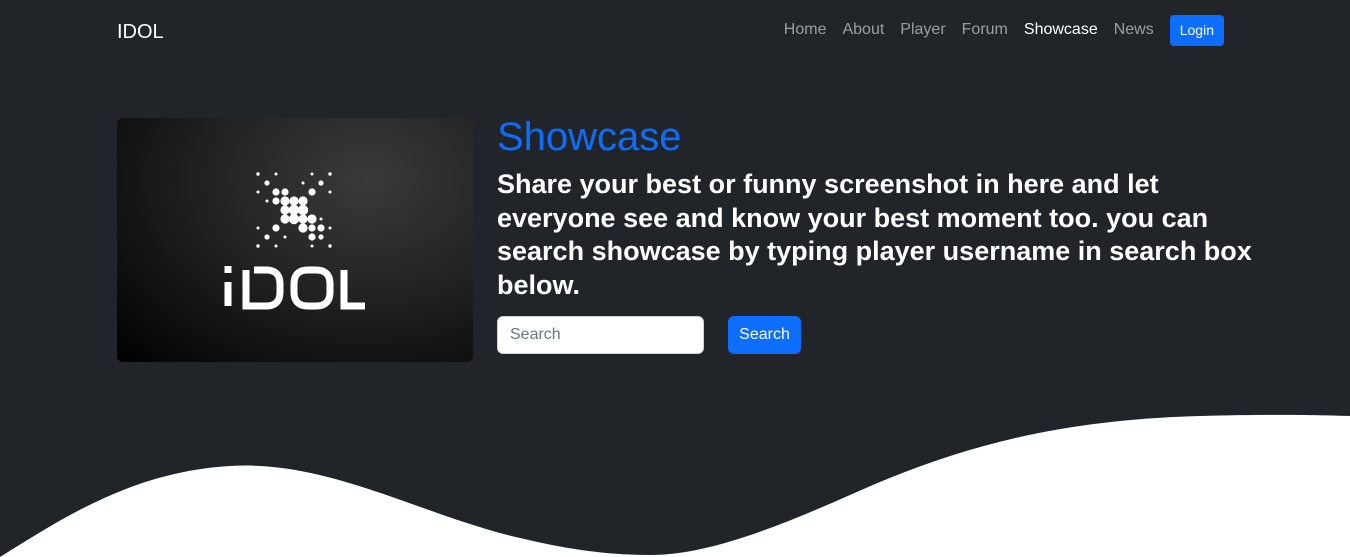 The height and width of the screenshot is (557, 1350). What do you see at coordinates (600, 335) in the screenshot?
I see `search-input` at bounding box center [600, 335].